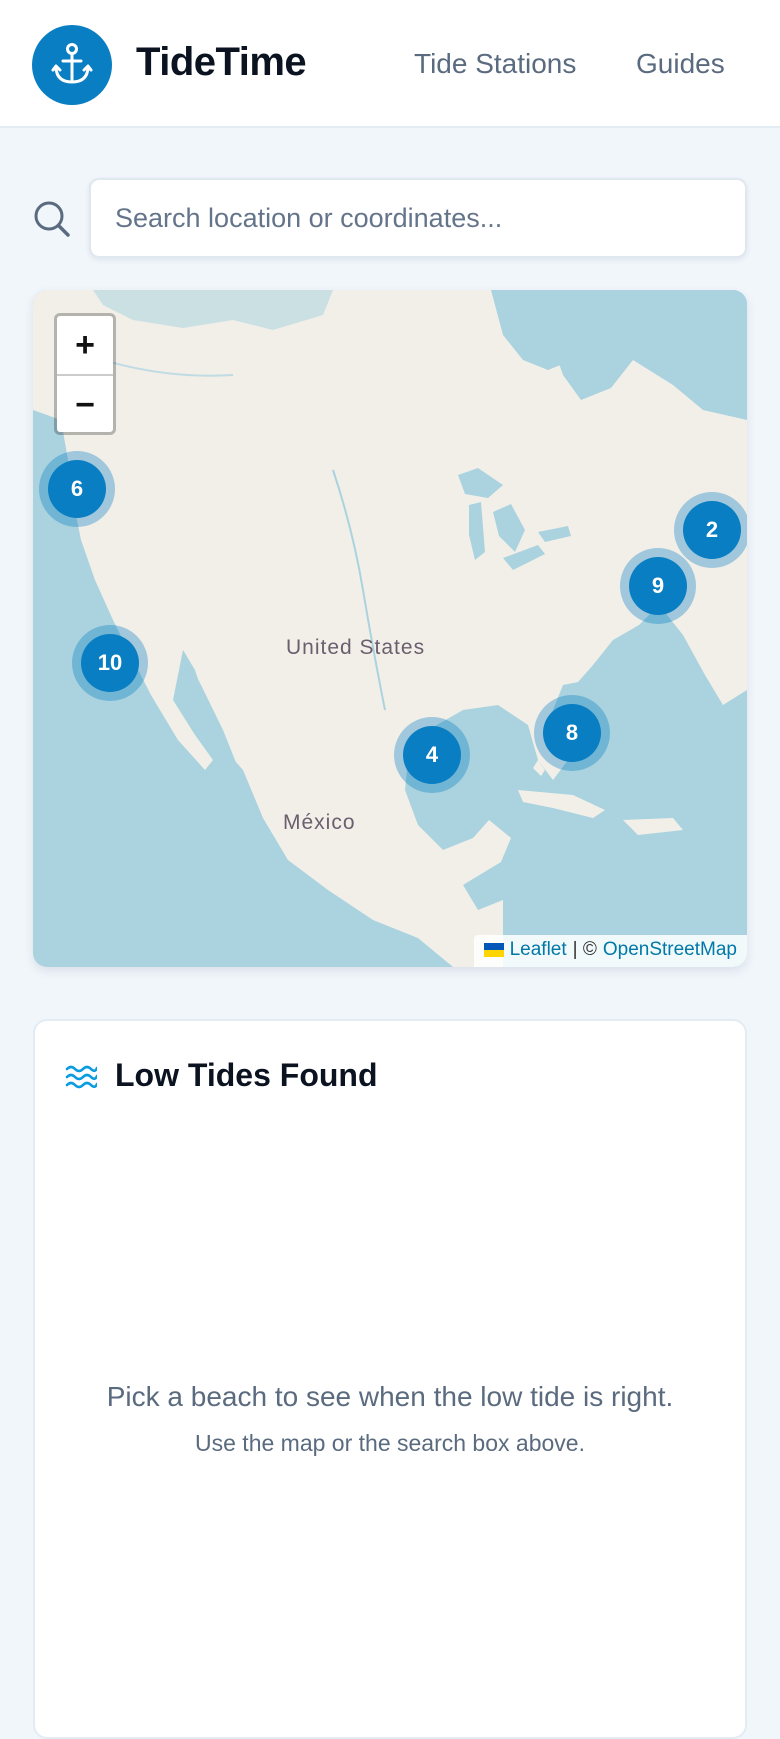  I want to click on search-icon, so click(52, 219).